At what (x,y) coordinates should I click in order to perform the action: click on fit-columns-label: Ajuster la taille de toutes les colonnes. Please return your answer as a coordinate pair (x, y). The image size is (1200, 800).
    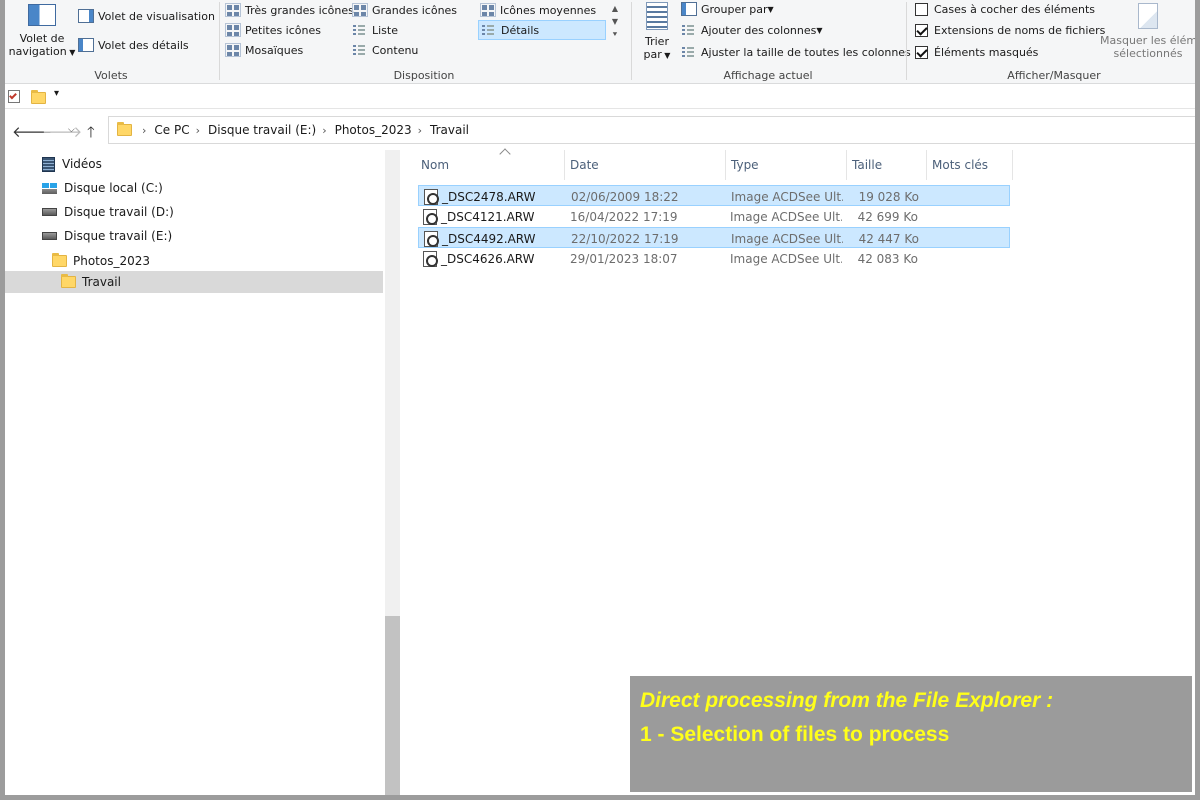
    Looking at the image, I should click on (806, 52).